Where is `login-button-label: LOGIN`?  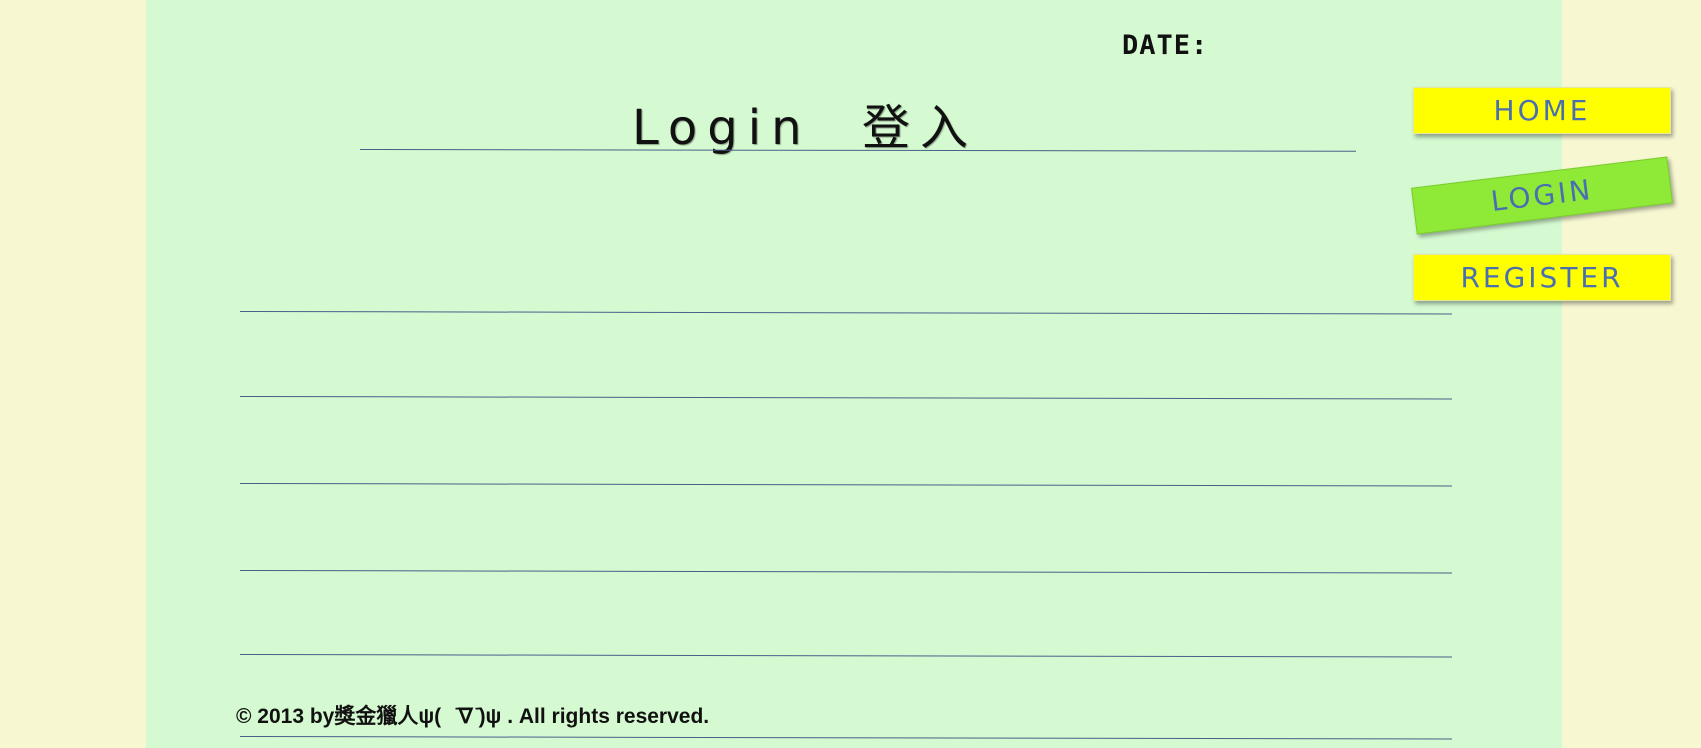 login-button-label: LOGIN is located at coordinates (1542, 195).